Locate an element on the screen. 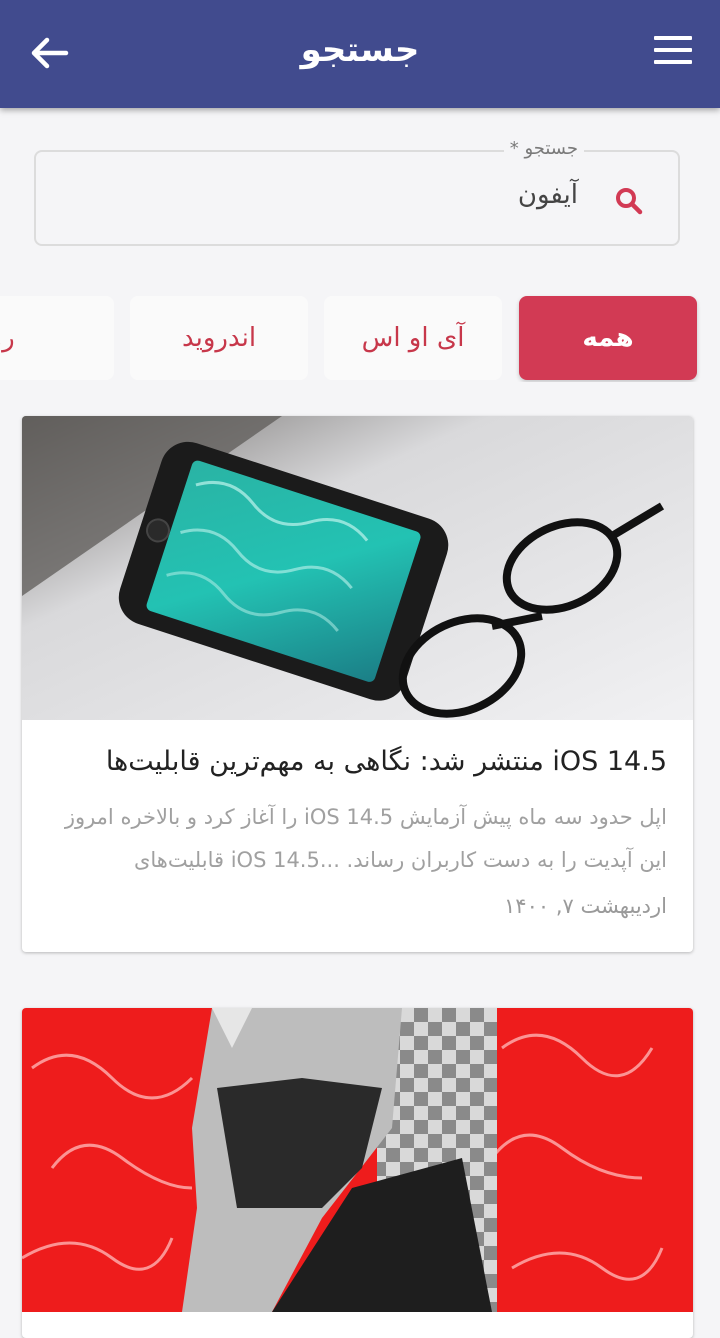 This screenshot has height=1338, width=720. chip-android: اندروید is located at coordinates (219, 338).